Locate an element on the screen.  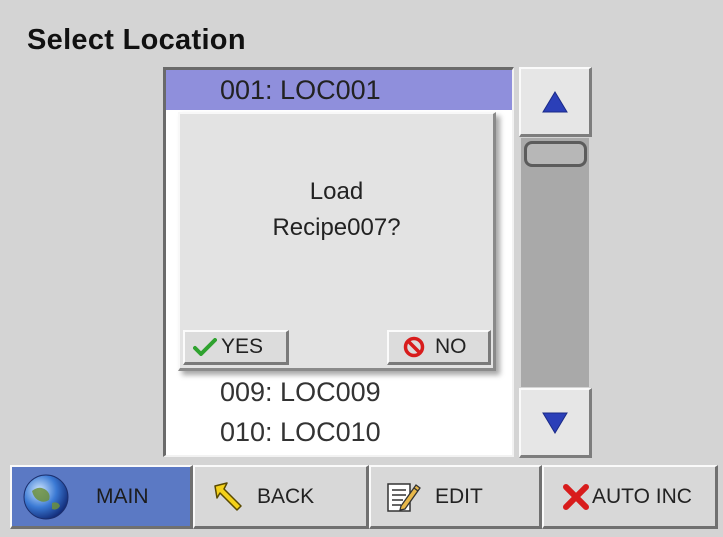
back-arrow-icon is located at coordinates (228, 497).